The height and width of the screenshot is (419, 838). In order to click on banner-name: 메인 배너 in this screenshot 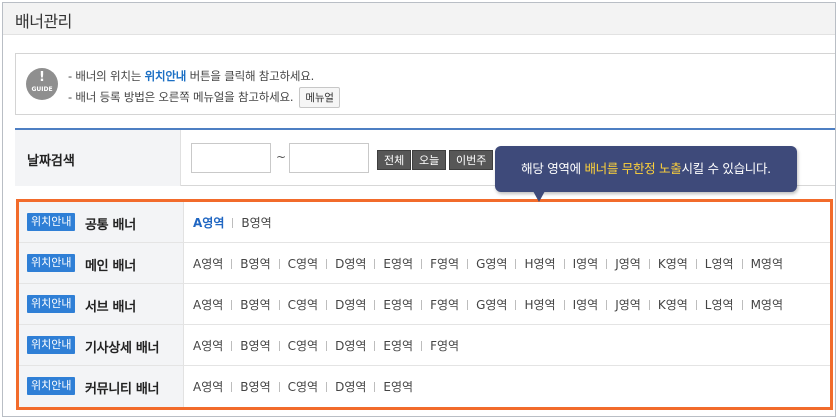, I will do `click(110, 266)`.